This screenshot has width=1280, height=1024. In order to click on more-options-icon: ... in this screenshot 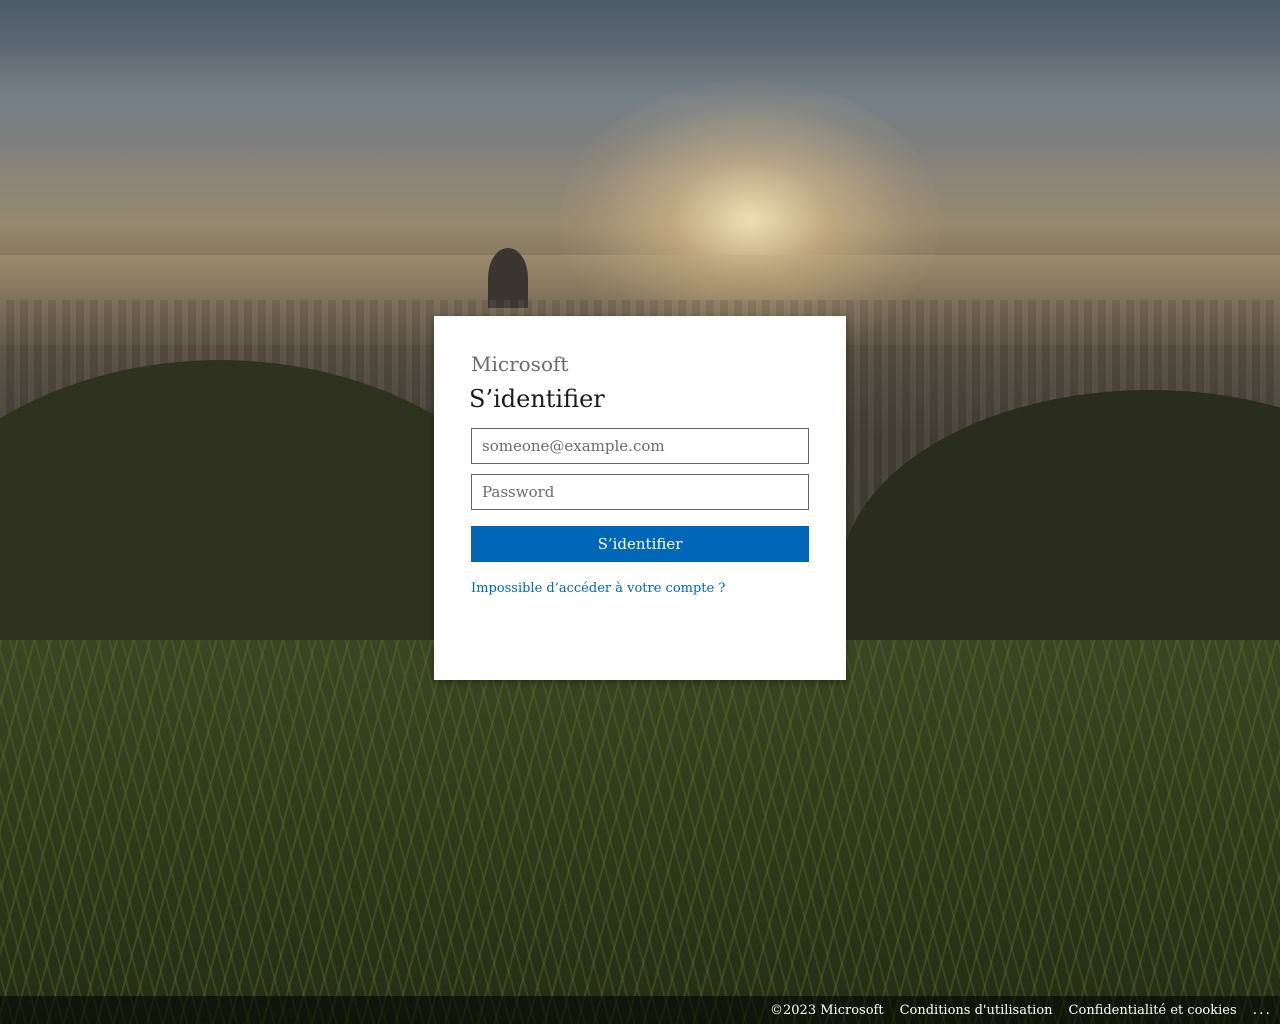, I will do `click(1262, 1010)`.